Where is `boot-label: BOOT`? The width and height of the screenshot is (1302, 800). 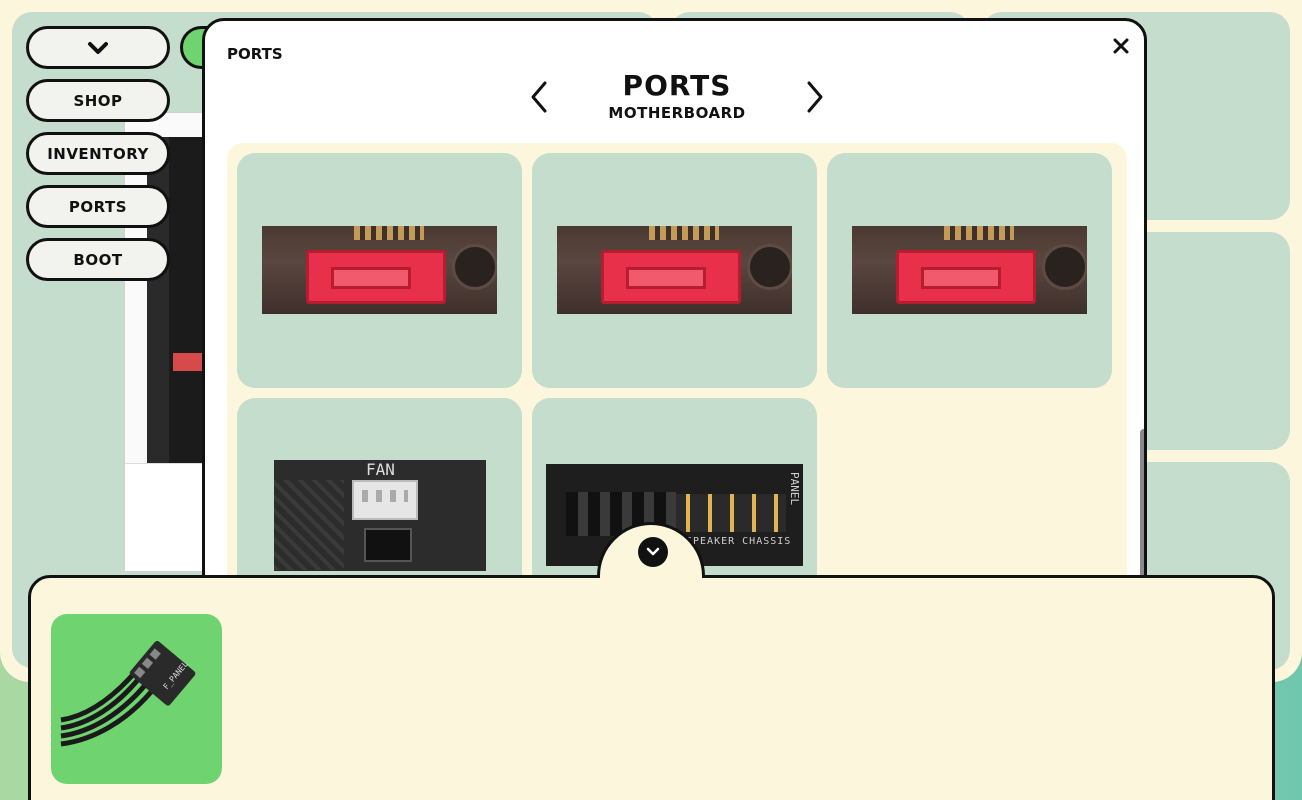 boot-label: BOOT is located at coordinates (98, 259).